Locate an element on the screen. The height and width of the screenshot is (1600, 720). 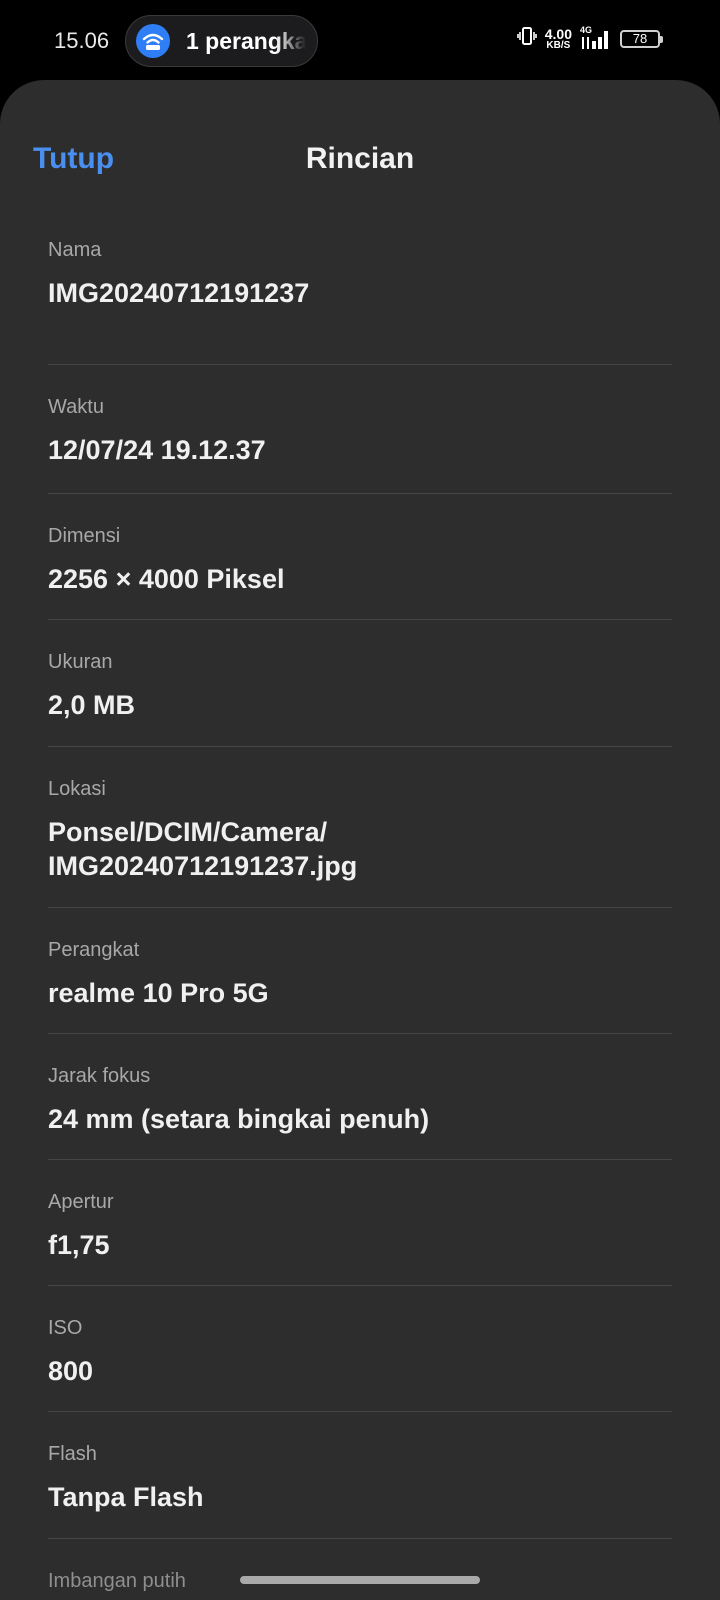
home-indicator is located at coordinates (360, 1580).